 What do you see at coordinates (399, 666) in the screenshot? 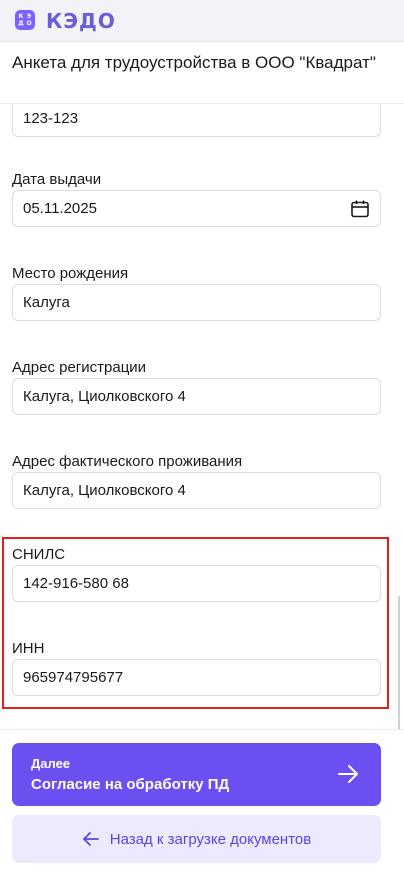
I see `scrollbar` at bounding box center [399, 666].